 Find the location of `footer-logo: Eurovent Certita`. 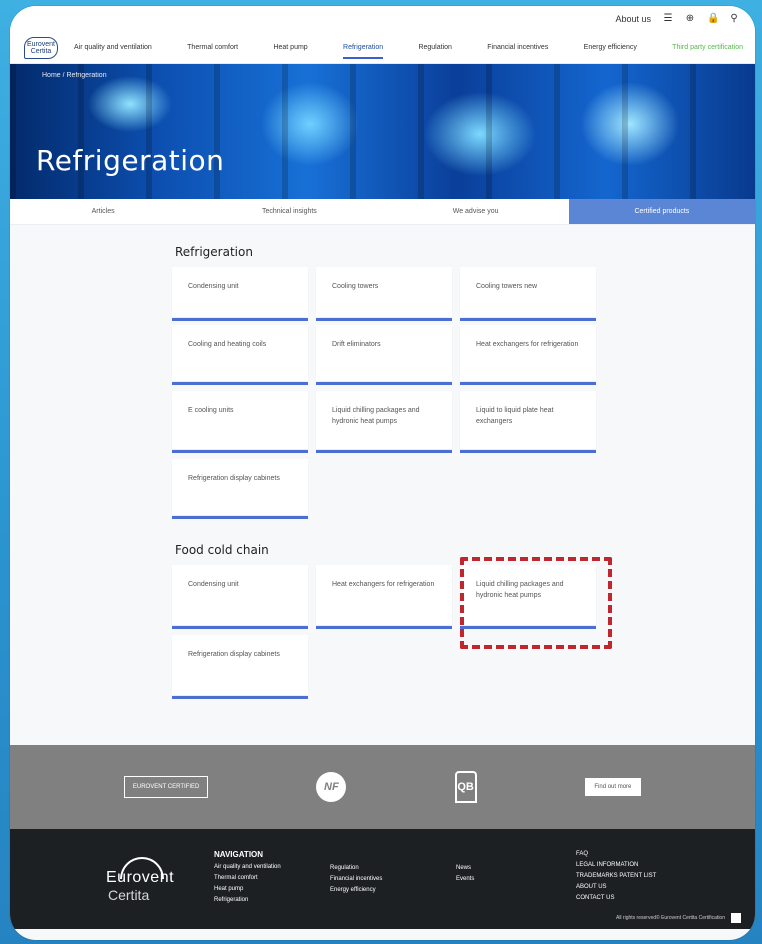

footer-logo: Eurovent Certita is located at coordinates (140, 883).